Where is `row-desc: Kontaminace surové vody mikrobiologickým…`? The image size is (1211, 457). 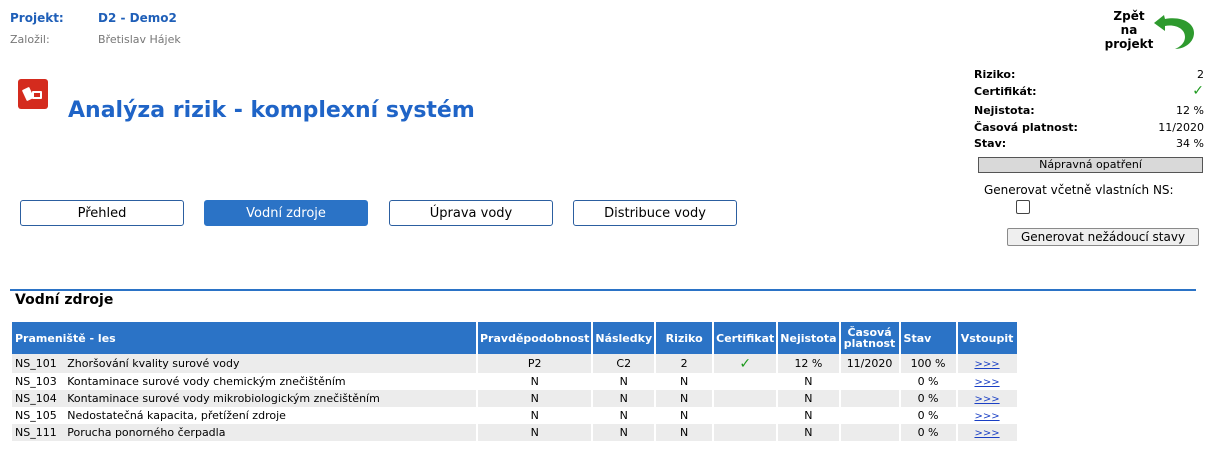
row-desc: Kontaminace surové vody mikrobiologickým… is located at coordinates (223, 398).